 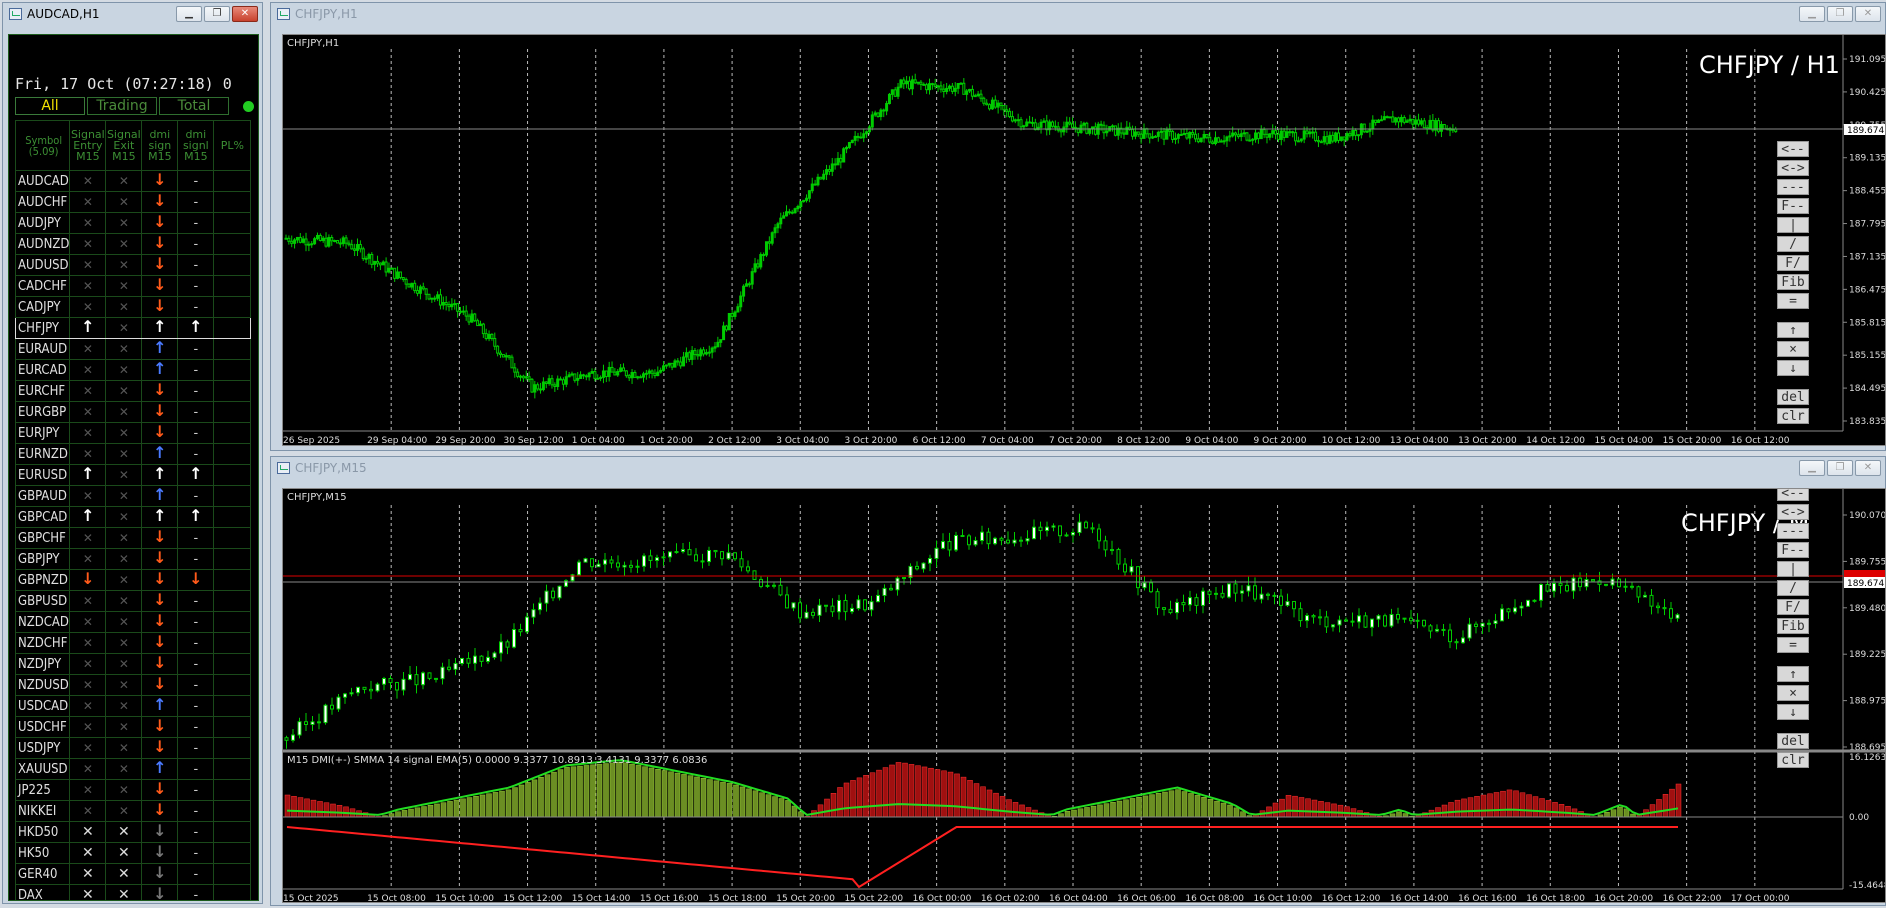 What do you see at coordinates (1793, 416) in the screenshot?
I see `h1-tool-button: clr` at bounding box center [1793, 416].